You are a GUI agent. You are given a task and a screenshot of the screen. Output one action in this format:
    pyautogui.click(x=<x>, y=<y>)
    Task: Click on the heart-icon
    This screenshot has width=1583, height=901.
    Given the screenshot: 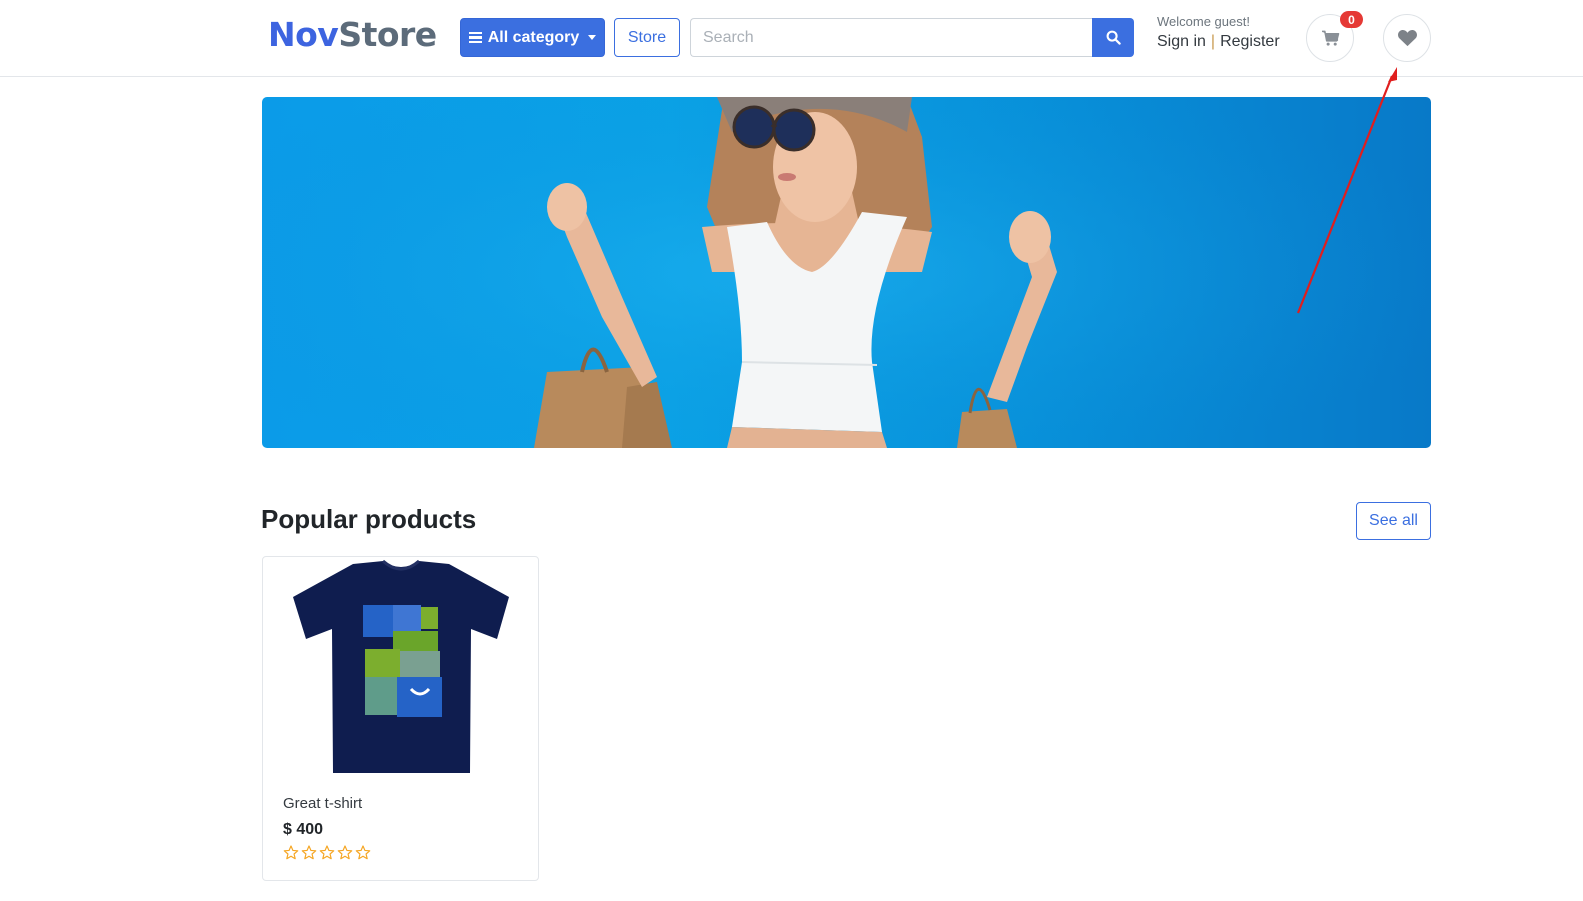 What is the action you would take?
    pyautogui.click(x=1407, y=38)
    